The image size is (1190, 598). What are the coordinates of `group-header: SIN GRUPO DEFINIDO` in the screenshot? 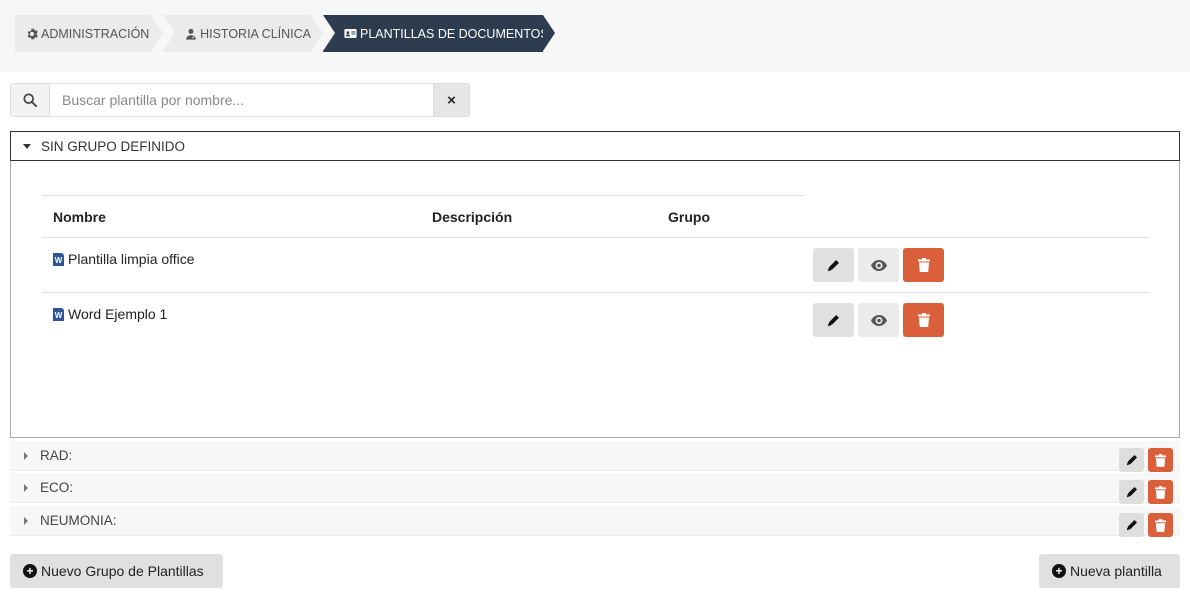 It's located at (595, 146).